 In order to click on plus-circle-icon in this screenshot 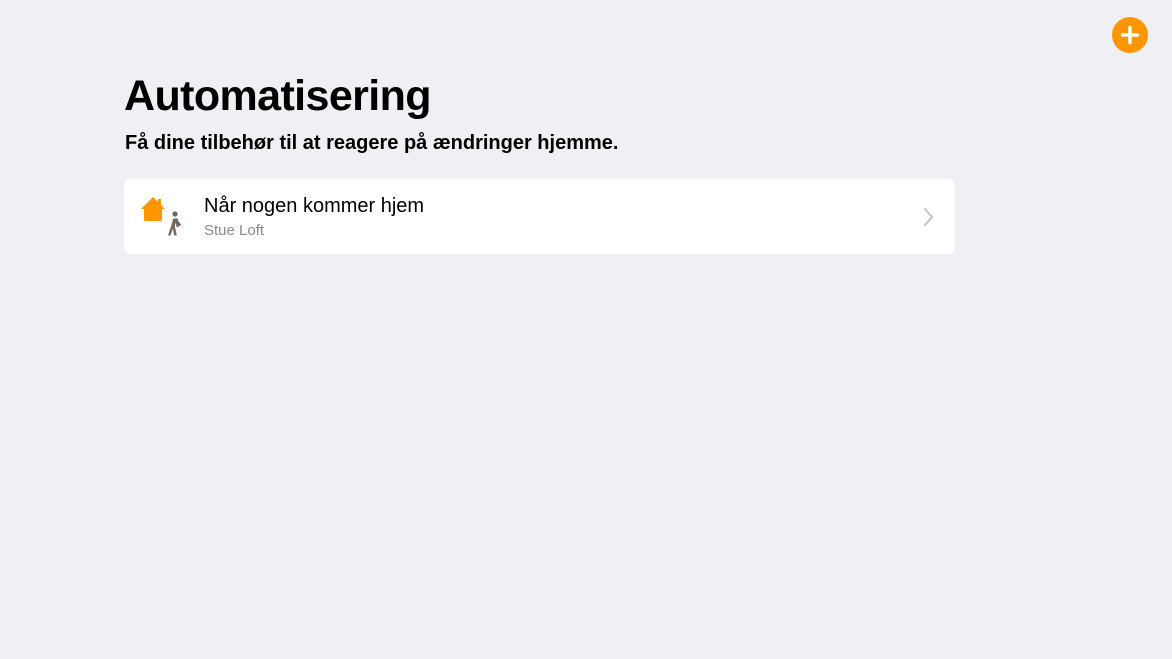, I will do `click(1130, 35)`.